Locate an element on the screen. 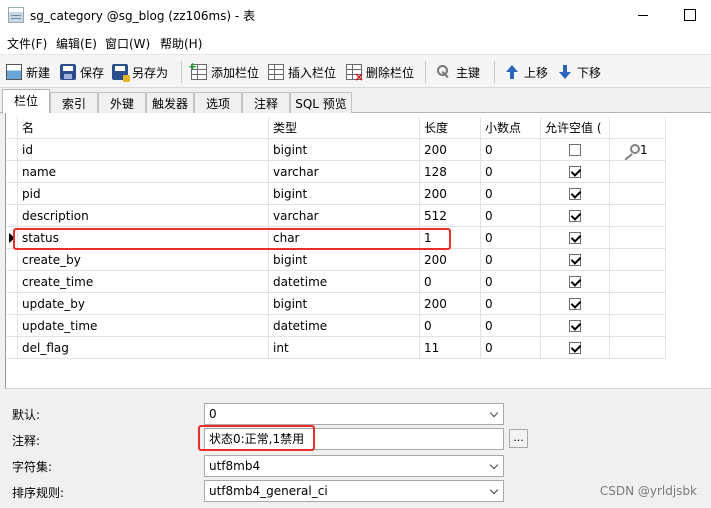  delete-column-button: 删除栏位 is located at coordinates (380, 73).